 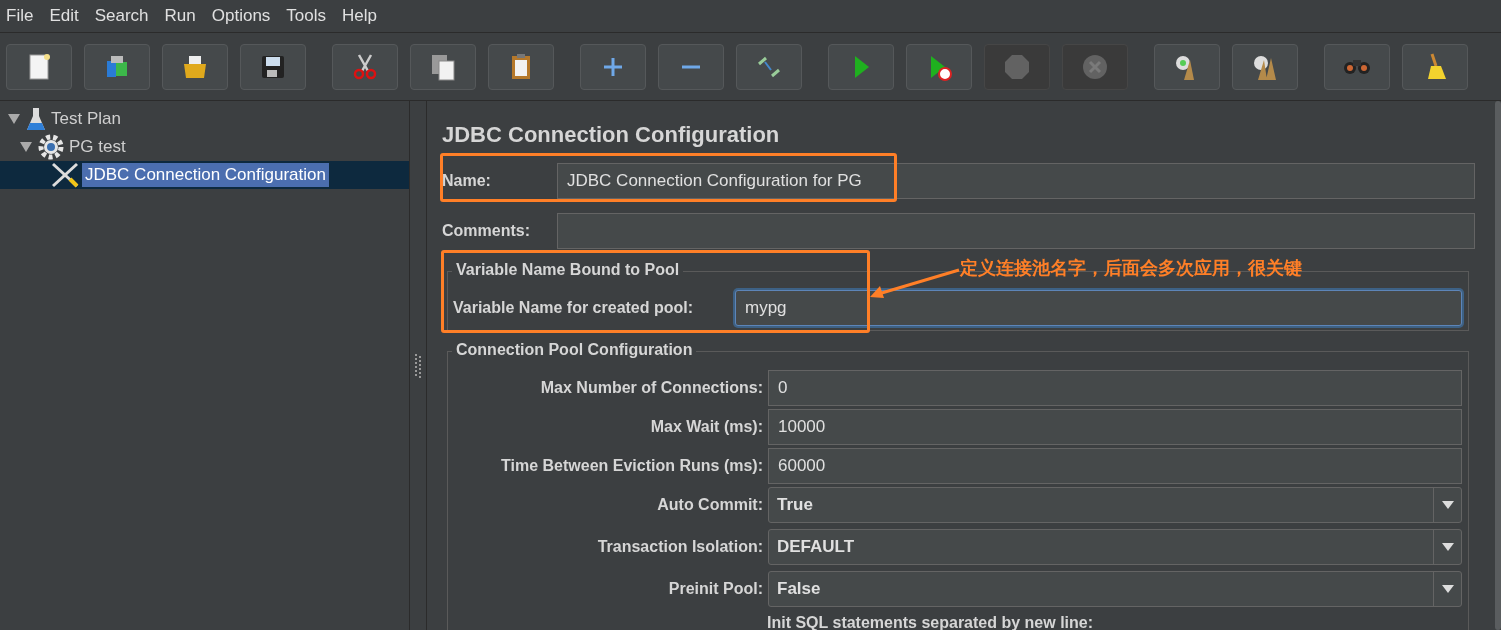 What do you see at coordinates (86, 119) in the screenshot?
I see `tree-item-label: Test Plan` at bounding box center [86, 119].